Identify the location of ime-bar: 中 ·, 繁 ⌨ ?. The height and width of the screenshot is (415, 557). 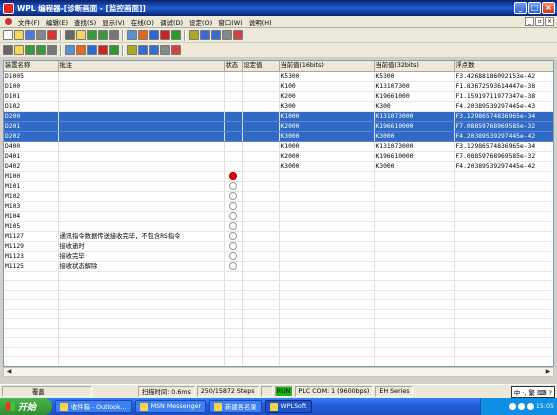
(532, 392).